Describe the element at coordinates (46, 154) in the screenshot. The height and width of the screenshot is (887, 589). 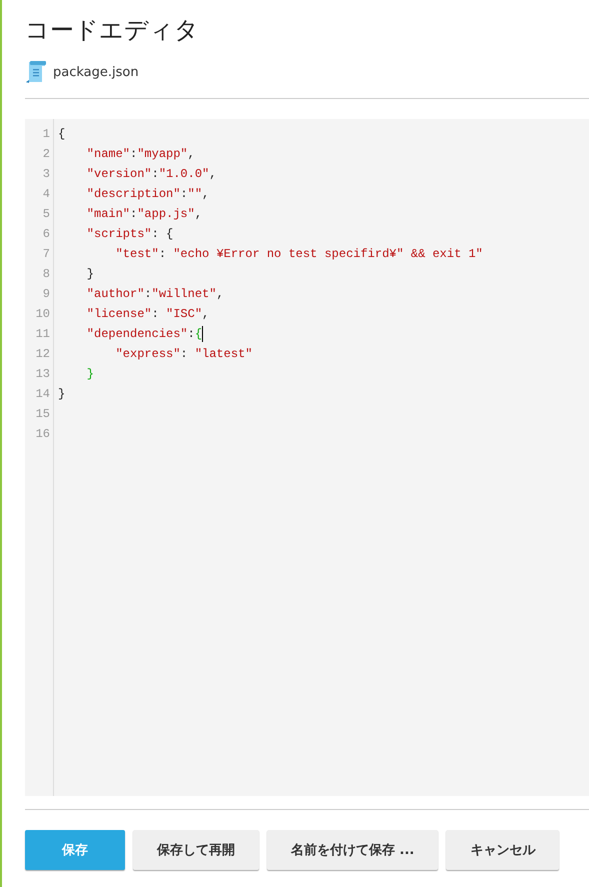
I see `line-number: 2` at that location.